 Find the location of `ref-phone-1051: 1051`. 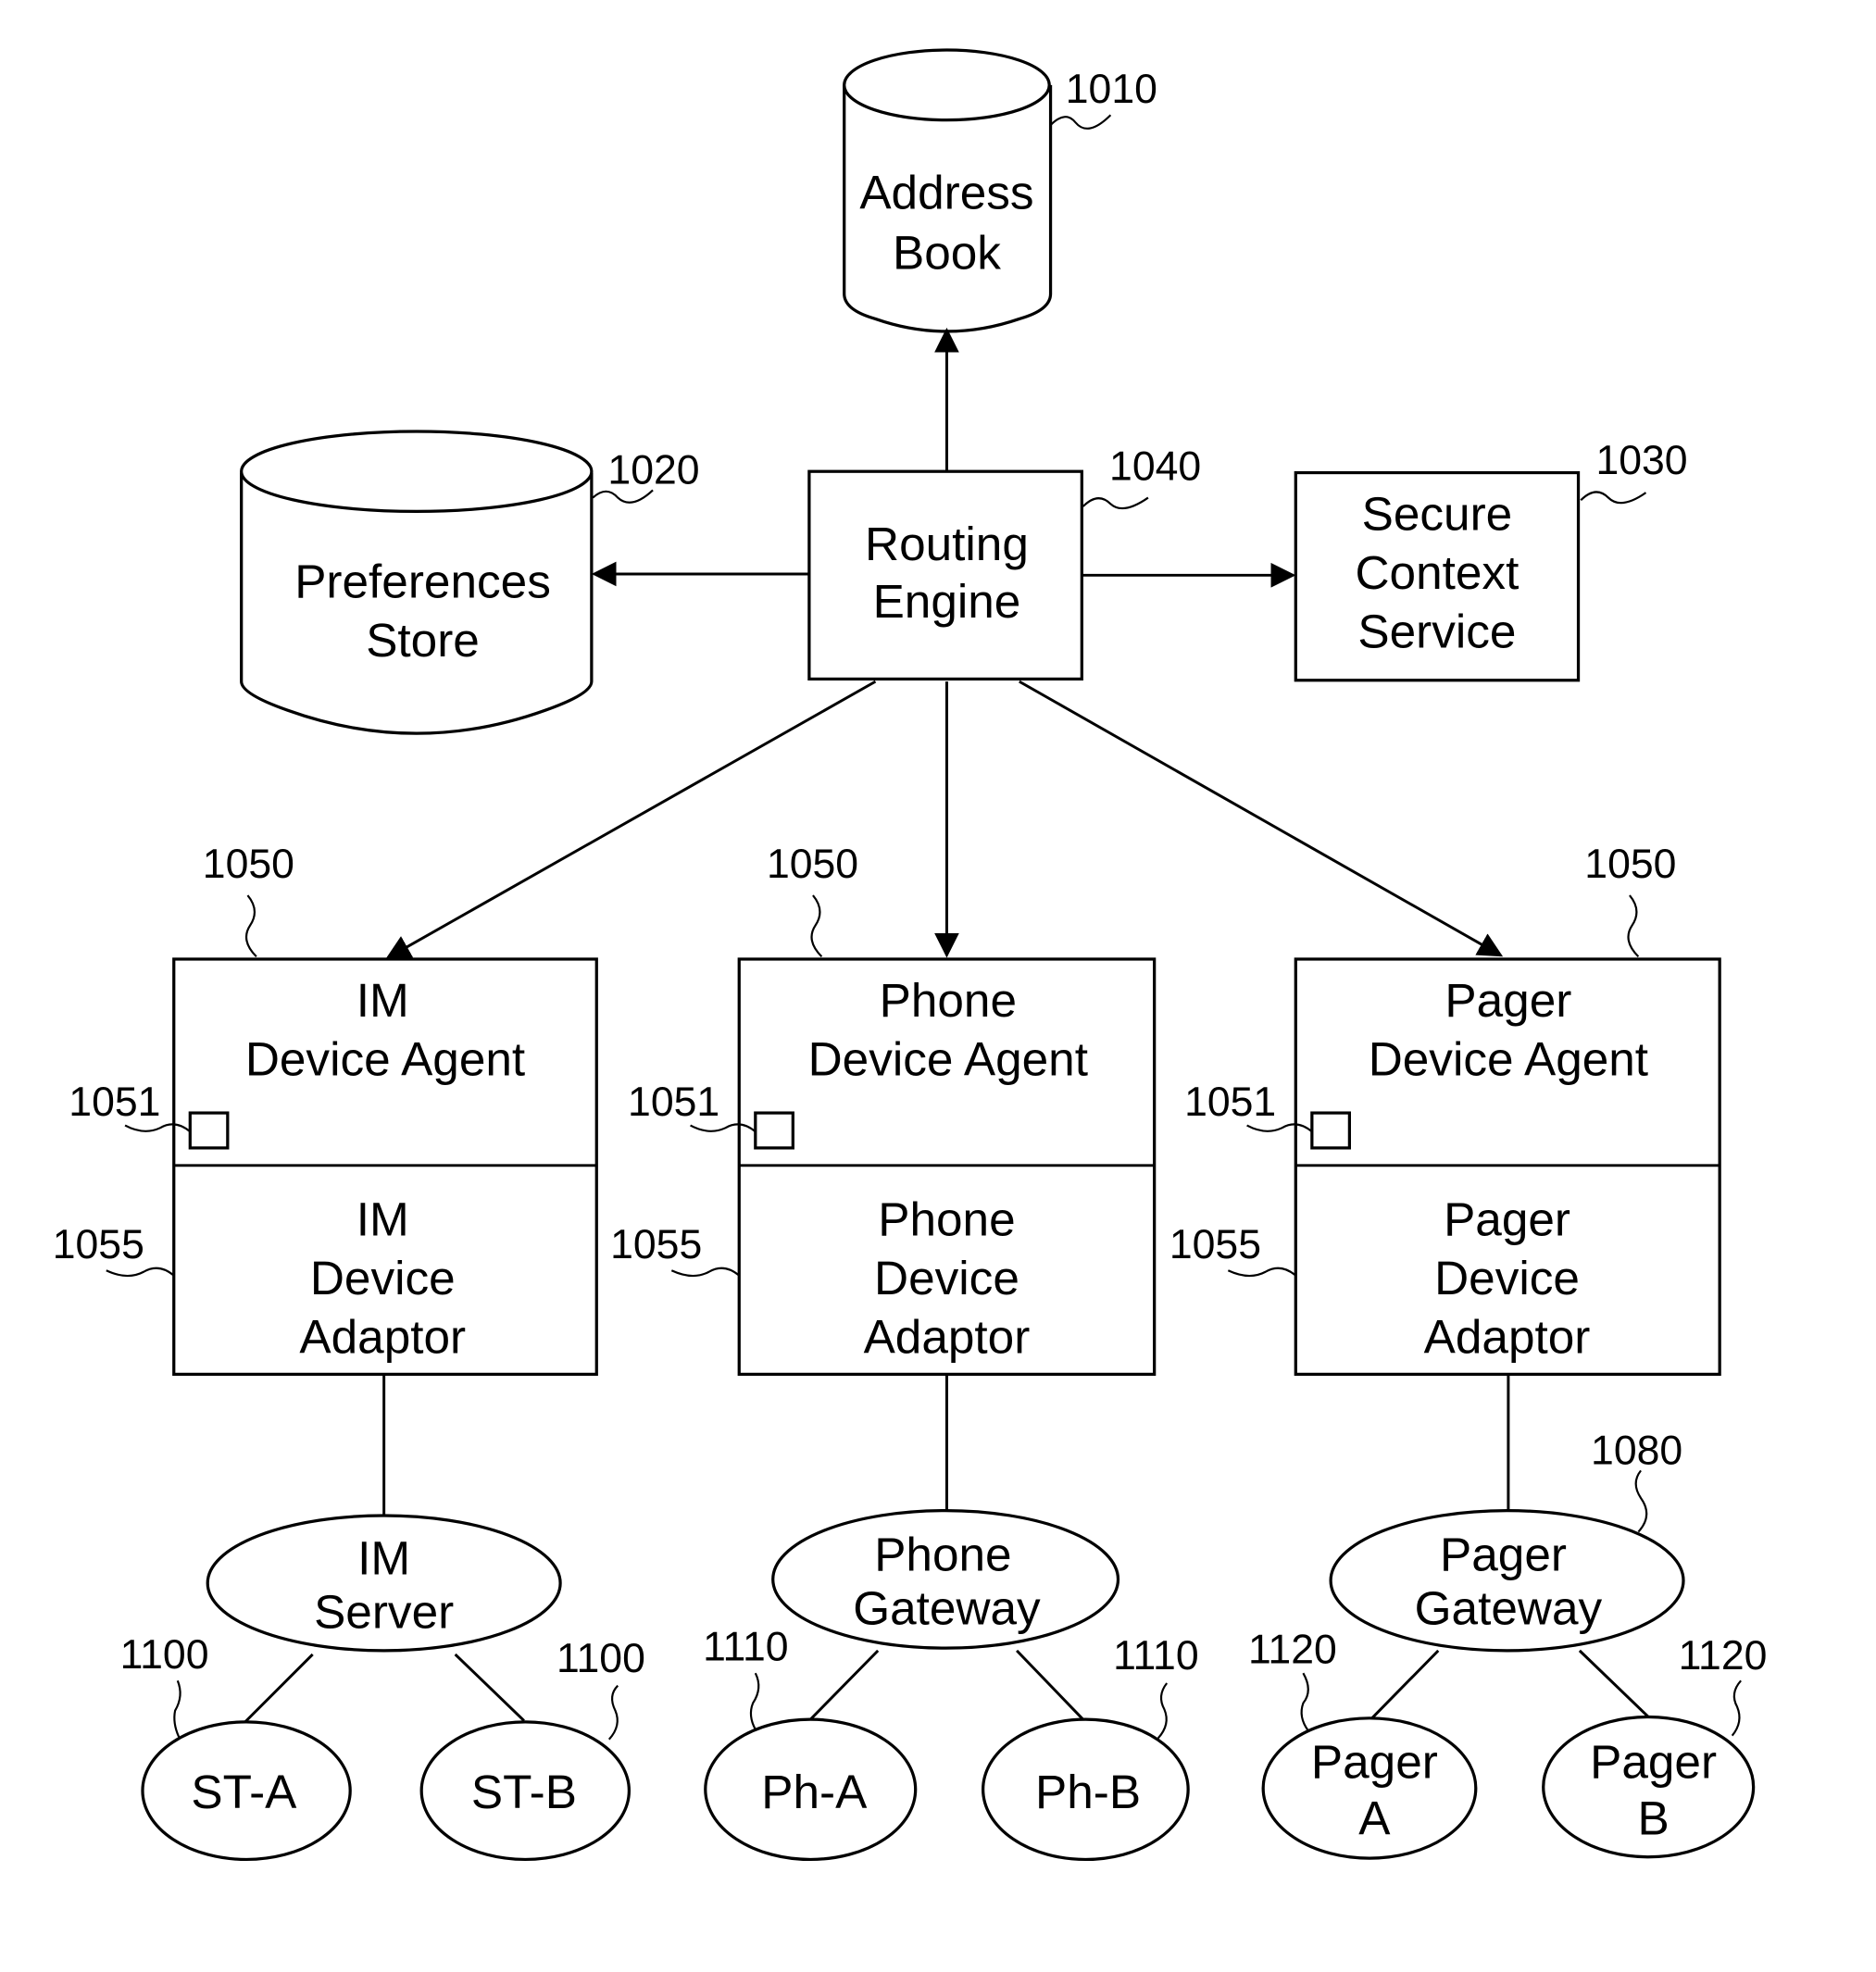

ref-phone-1051: 1051 is located at coordinates (673, 1102).